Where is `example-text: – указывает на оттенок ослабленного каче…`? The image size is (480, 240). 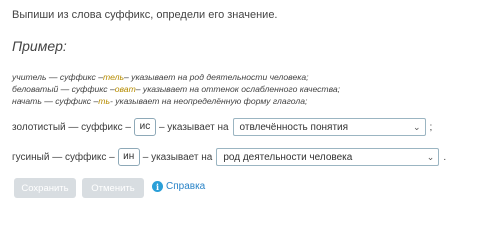 example-text: – указывает на оттенок ослабленного каче… is located at coordinates (238, 89).